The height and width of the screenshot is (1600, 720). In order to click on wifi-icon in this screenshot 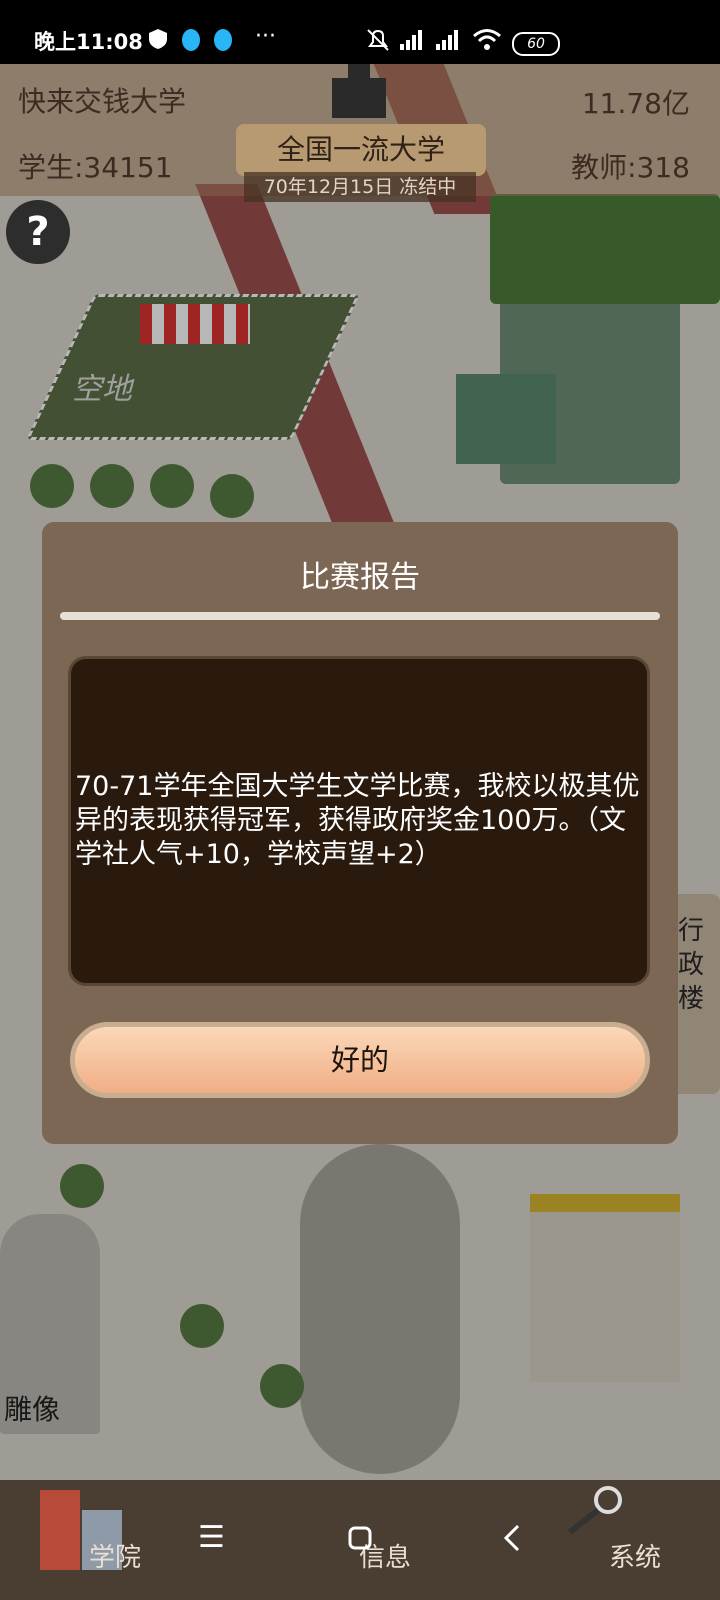, I will do `click(487, 39)`.